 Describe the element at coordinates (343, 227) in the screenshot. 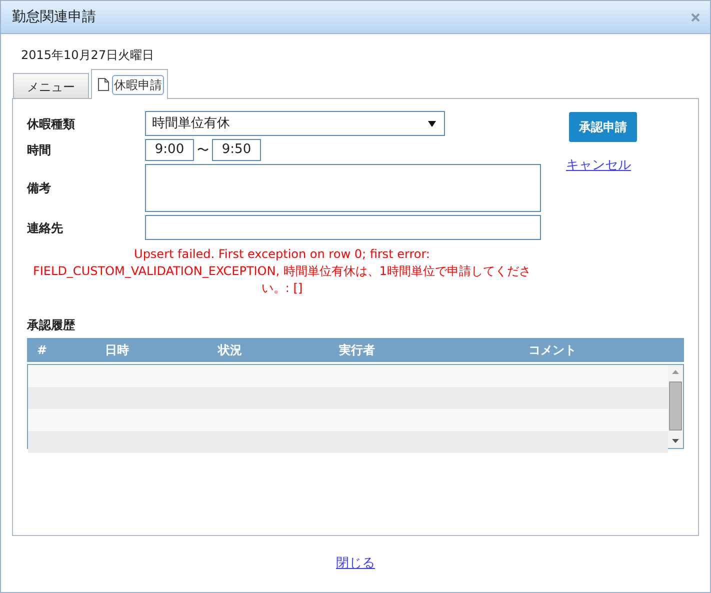

I see `input-field` at that location.